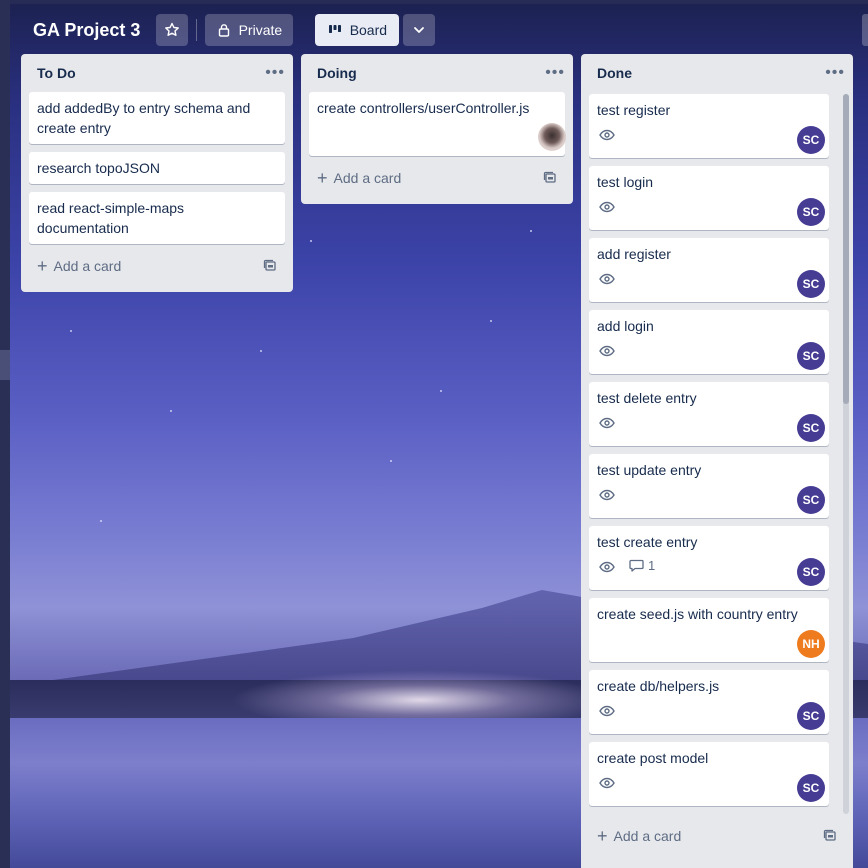 This screenshot has height=868, width=868. What do you see at coordinates (625, 326) in the screenshot?
I see `card-title: add login` at bounding box center [625, 326].